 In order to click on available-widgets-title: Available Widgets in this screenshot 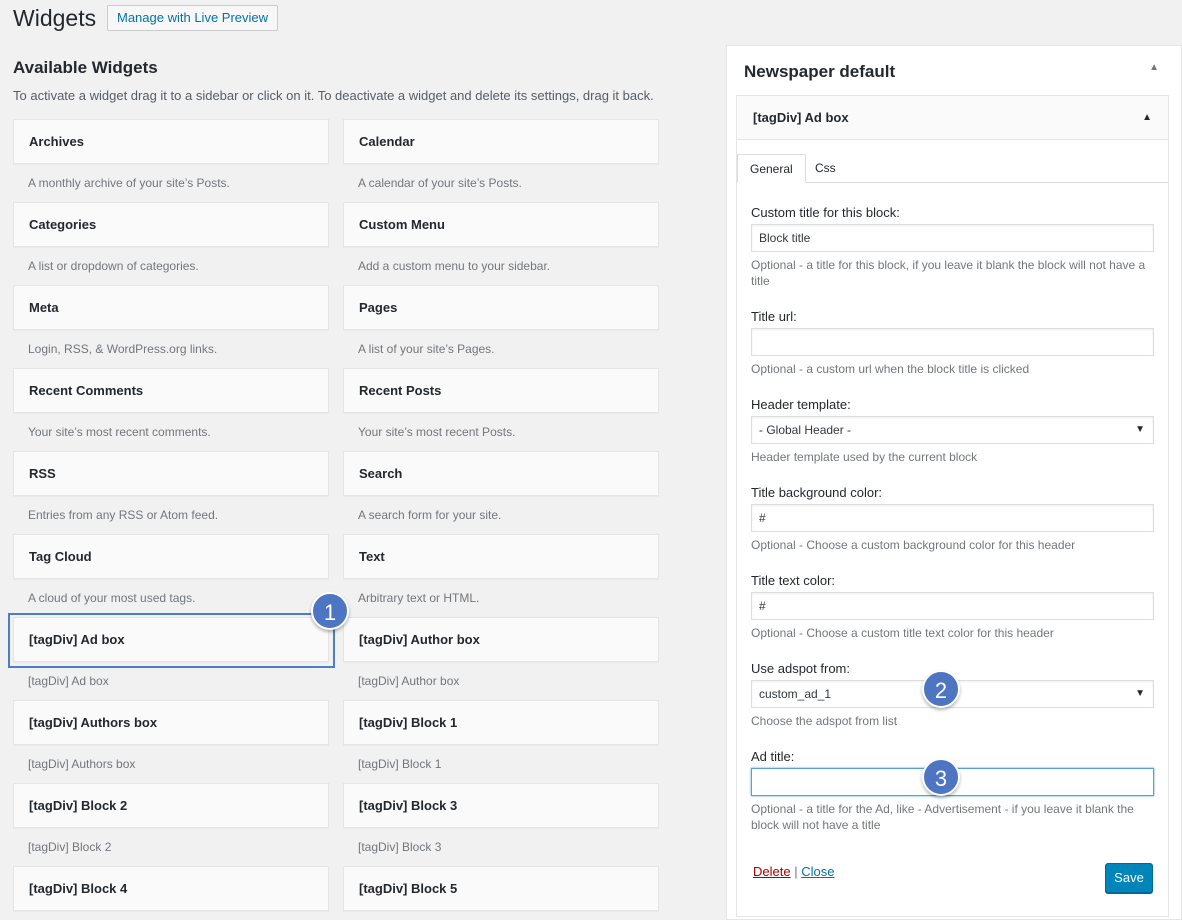, I will do `click(85, 67)`.